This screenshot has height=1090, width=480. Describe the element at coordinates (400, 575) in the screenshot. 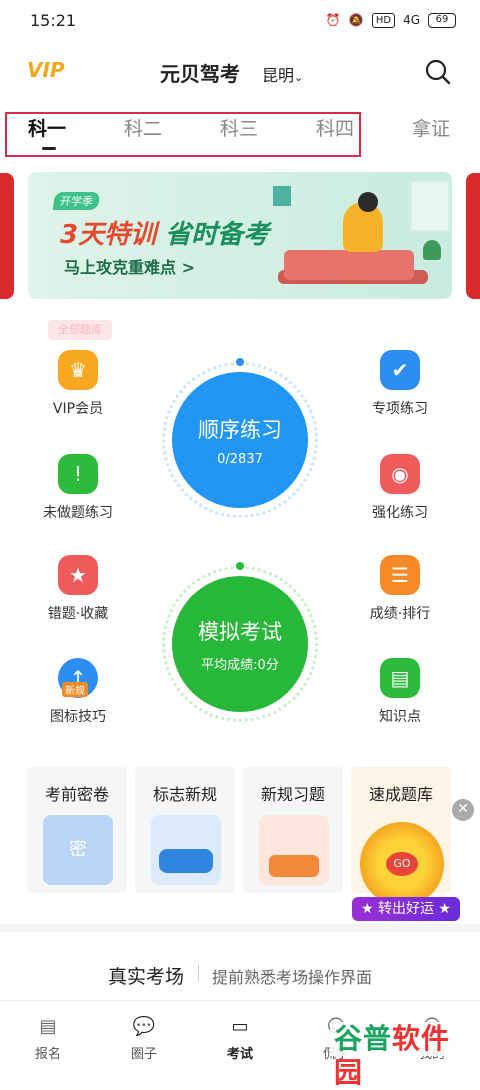

I see `list-icon: ☰` at that location.